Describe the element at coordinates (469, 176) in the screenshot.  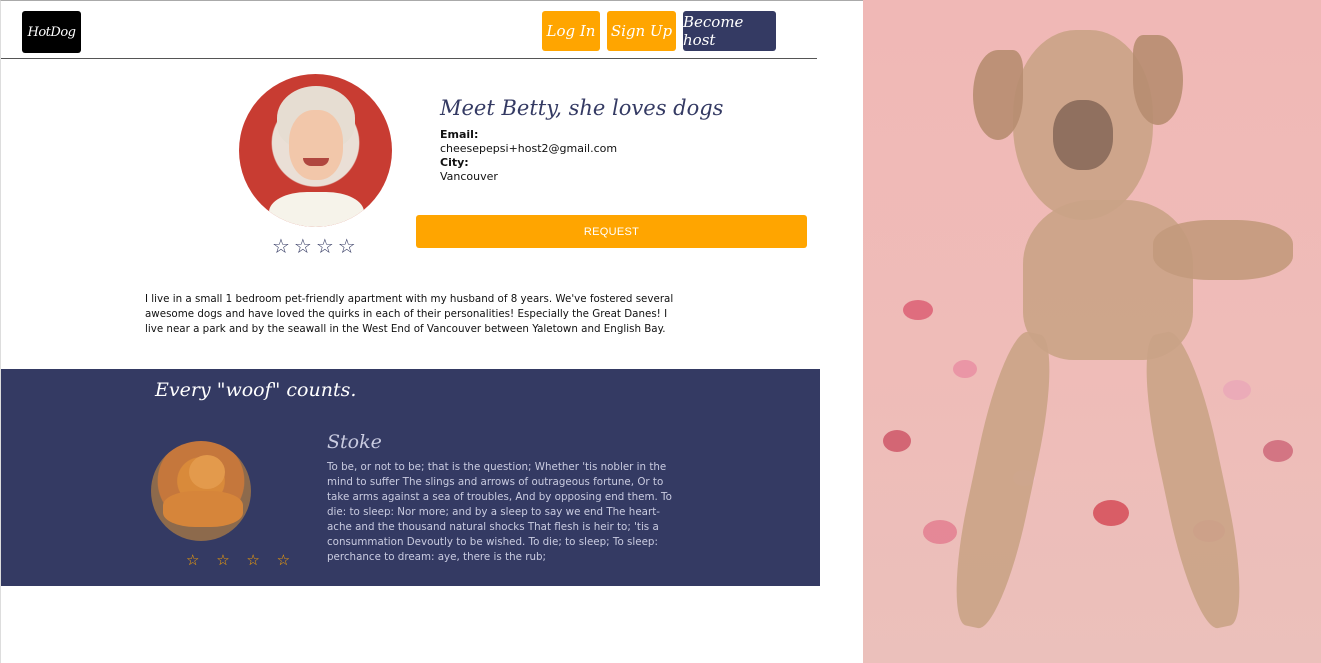
I see `city-value: Vancouver` at that location.